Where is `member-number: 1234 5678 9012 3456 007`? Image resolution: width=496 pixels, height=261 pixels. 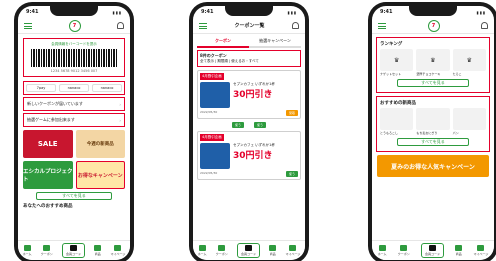 member-number: 1234 5678 9012 3456 007 is located at coordinates (74, 71).